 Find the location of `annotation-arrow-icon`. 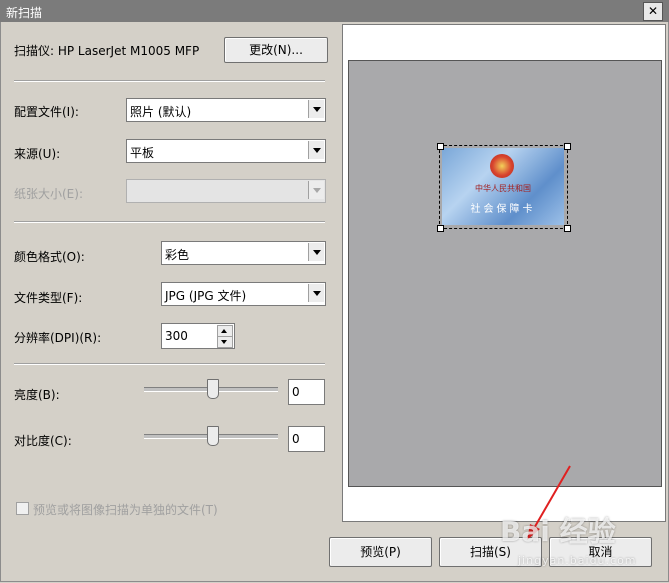

annotation-arrow-icon is located at coordinates (549, 502).